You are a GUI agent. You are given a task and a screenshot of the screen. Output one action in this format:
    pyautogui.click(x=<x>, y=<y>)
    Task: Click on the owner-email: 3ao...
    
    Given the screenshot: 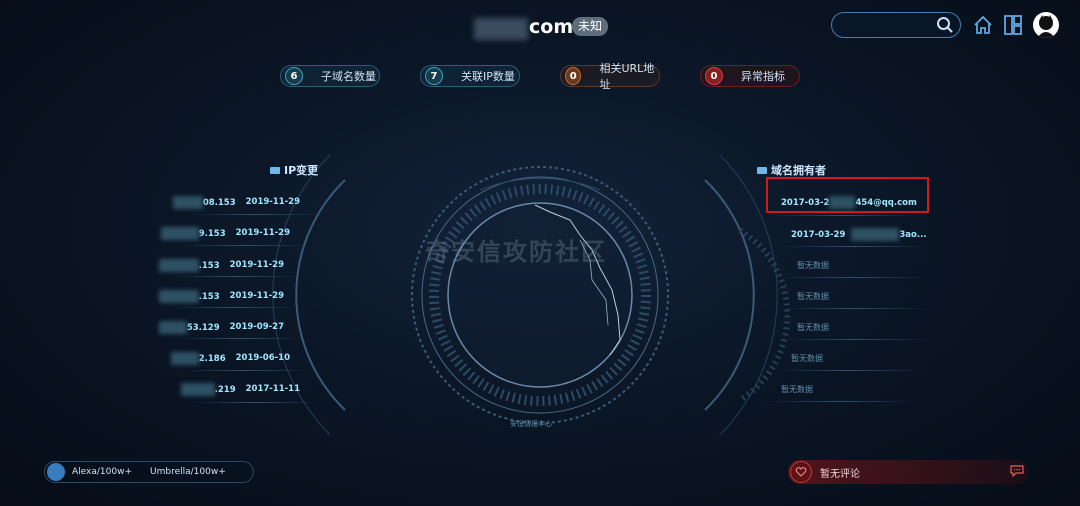 What is the action you would take?
    pyautogui.click(x=913, y=234)
    